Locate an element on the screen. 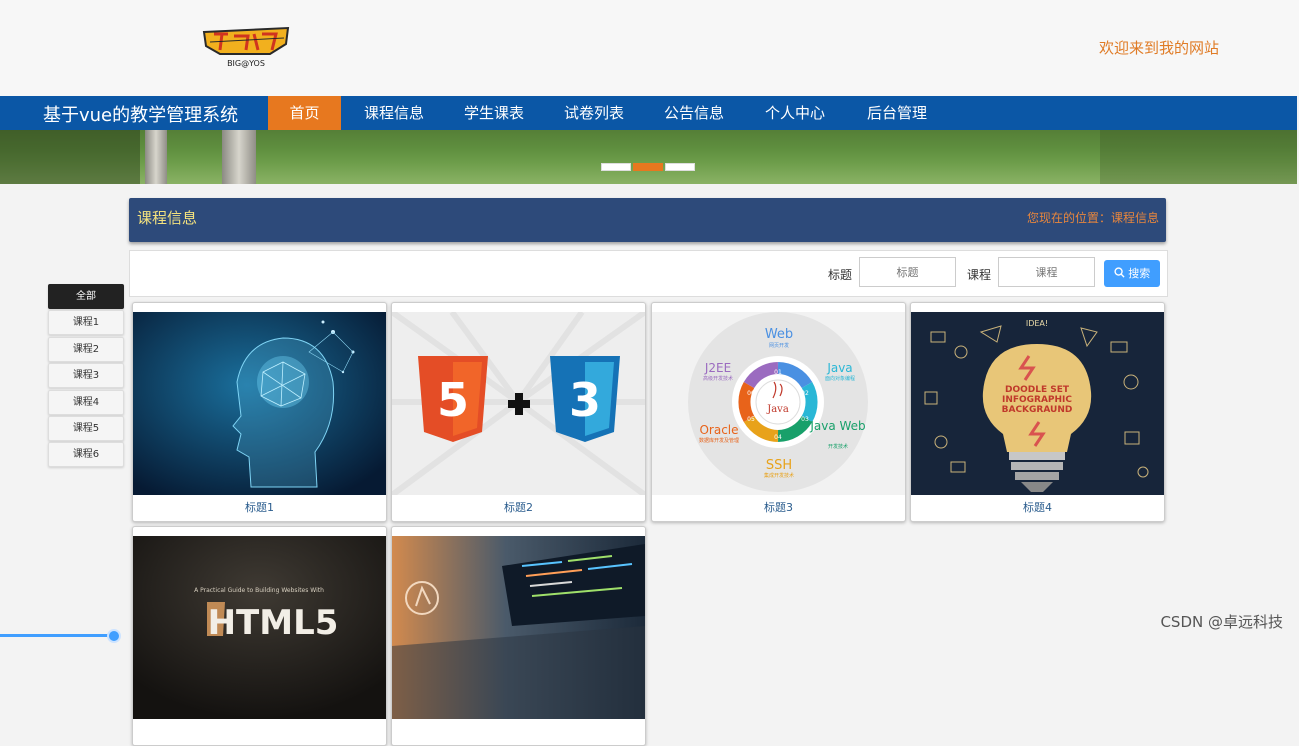 This screenshot has width=1299, height=746. lightbulb-infographic-image: IDEA! DOODLE SET INFOGRAPHIC BACKGRAUND is located at coordinates (1037, 403).